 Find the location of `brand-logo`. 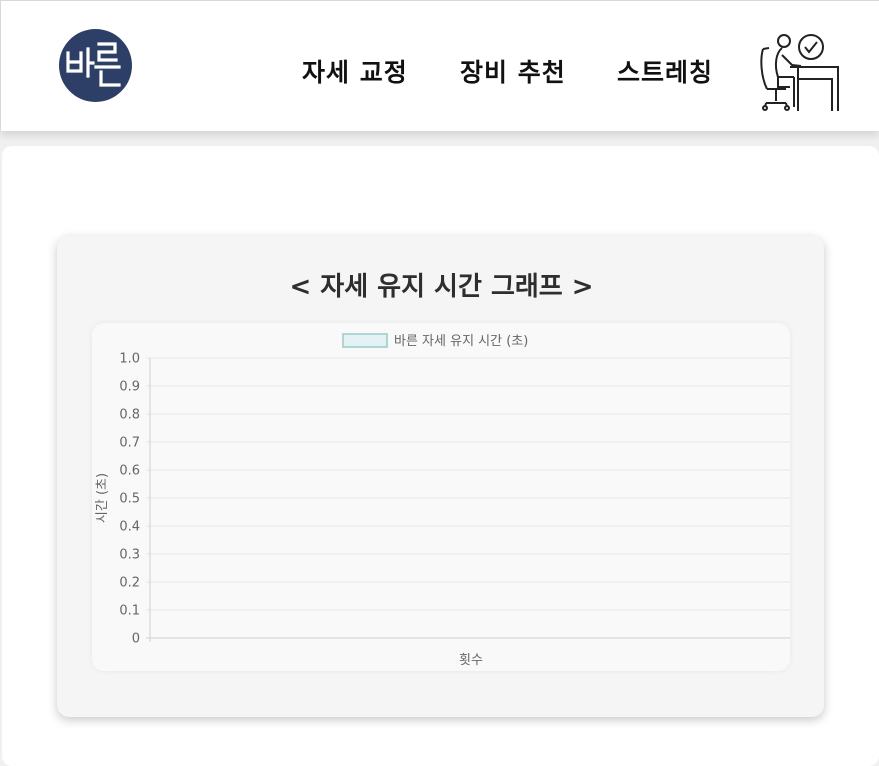

brand-logo is located at coordinates (95, 65).